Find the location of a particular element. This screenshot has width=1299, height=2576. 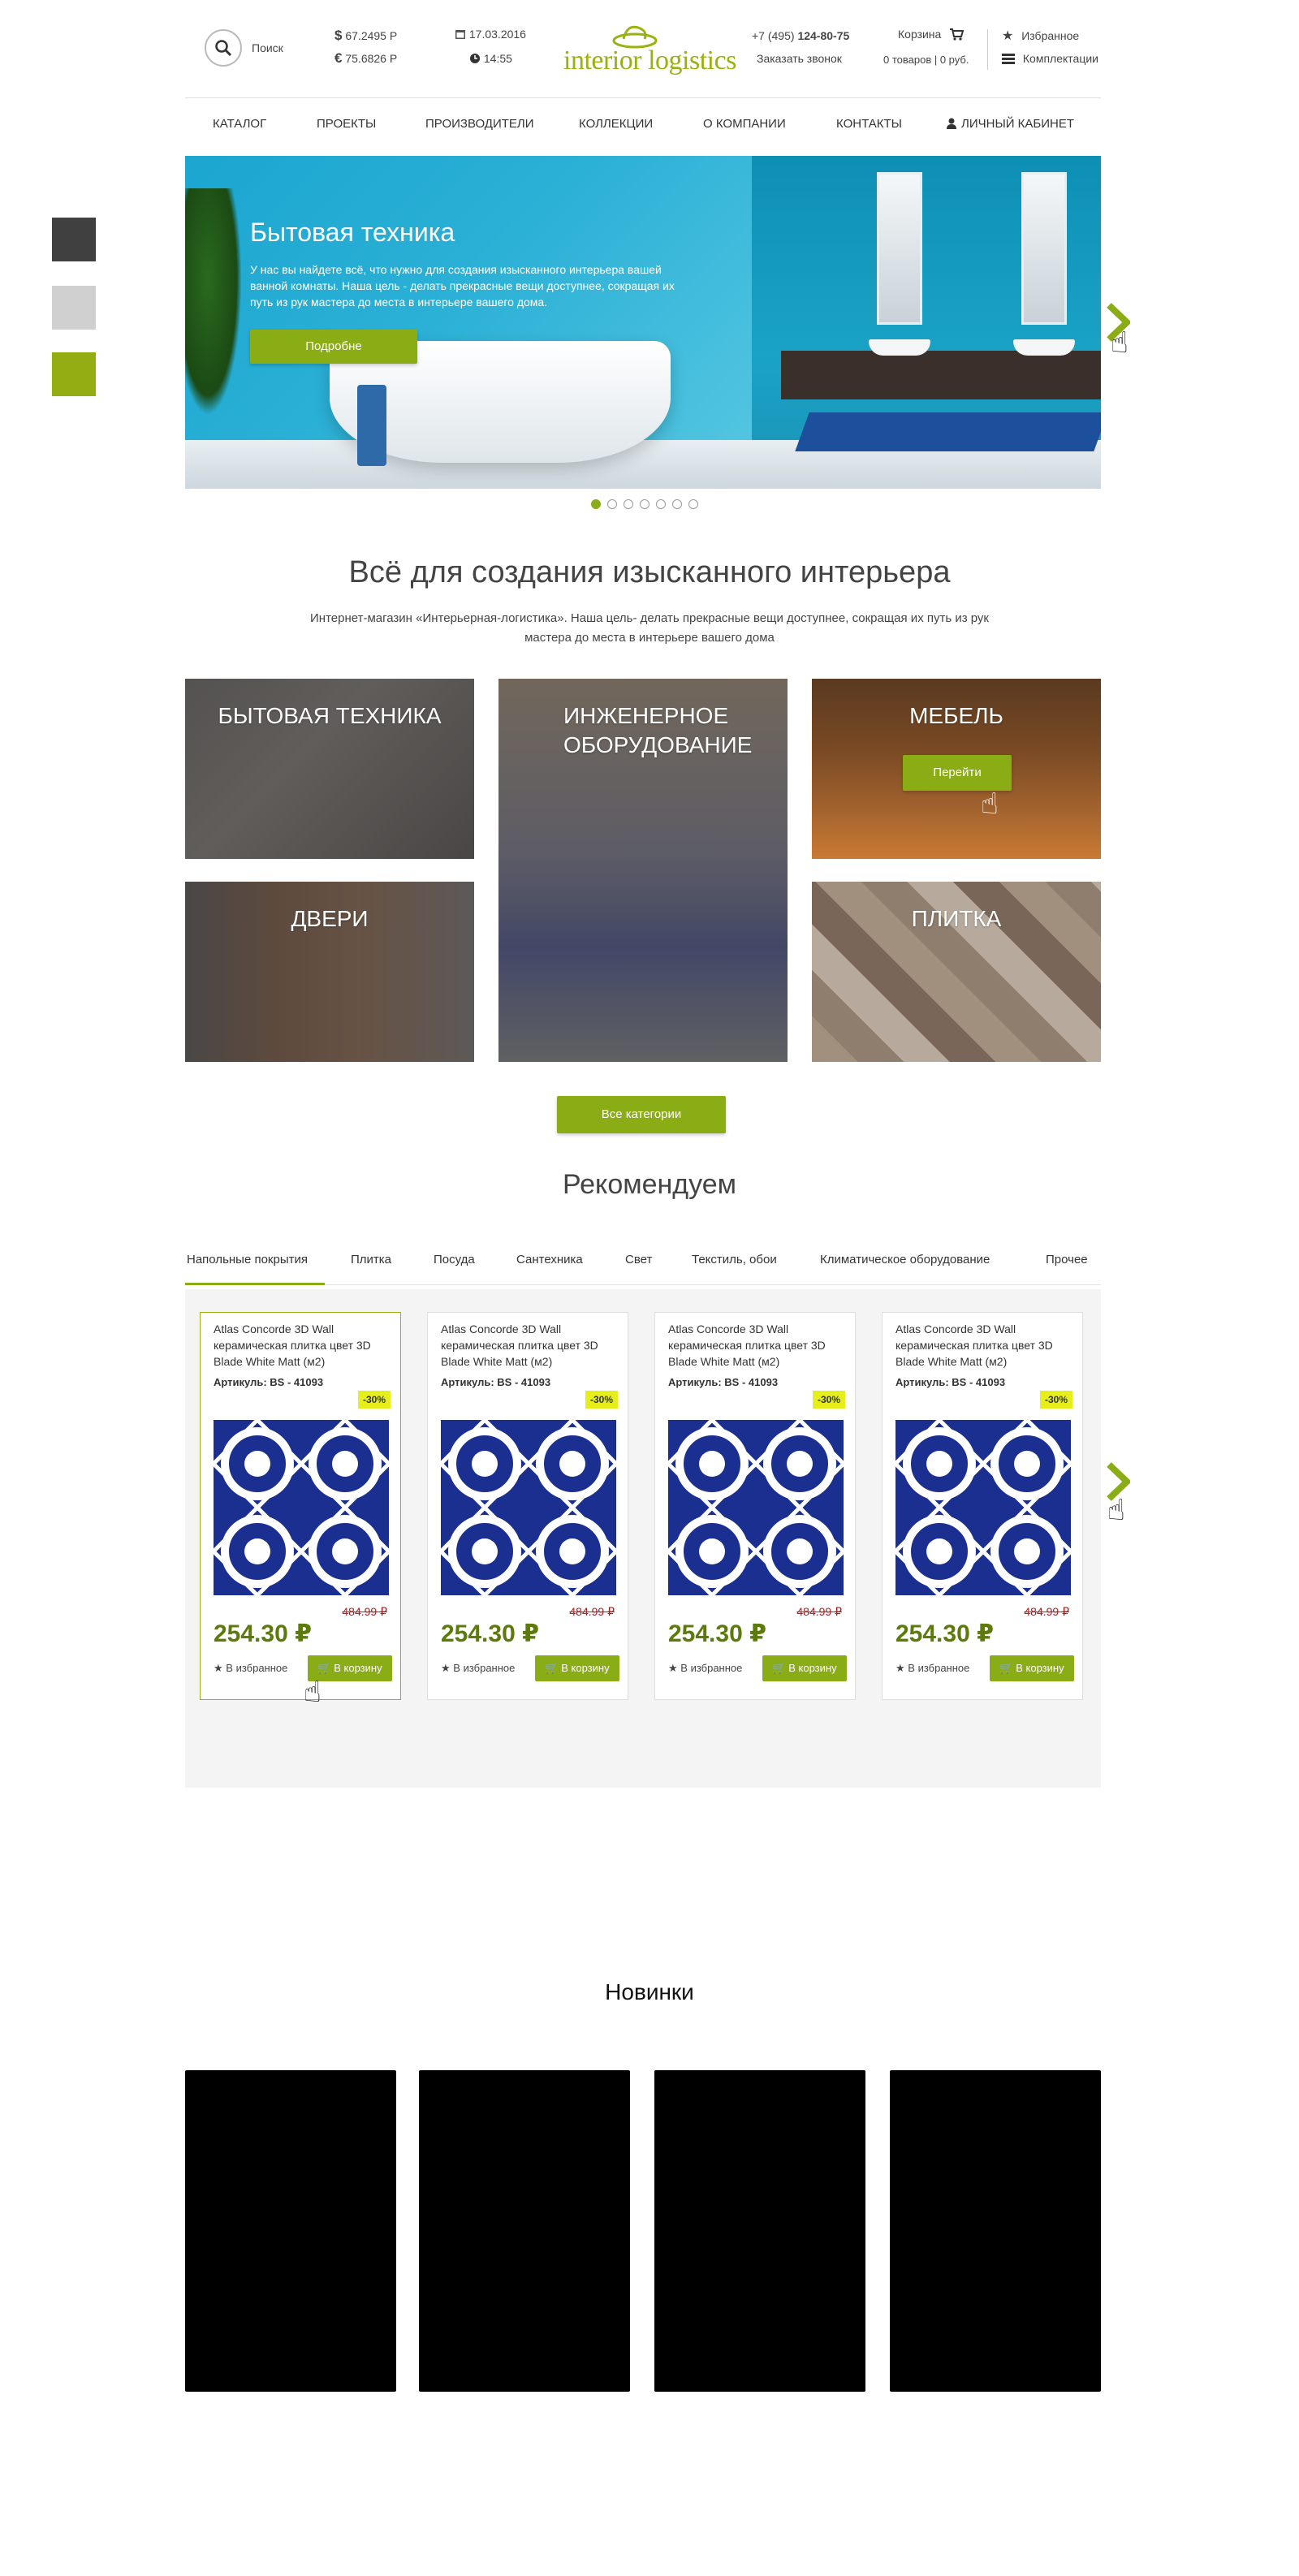

tab-active-underline is located at coordinates (255, 1284).